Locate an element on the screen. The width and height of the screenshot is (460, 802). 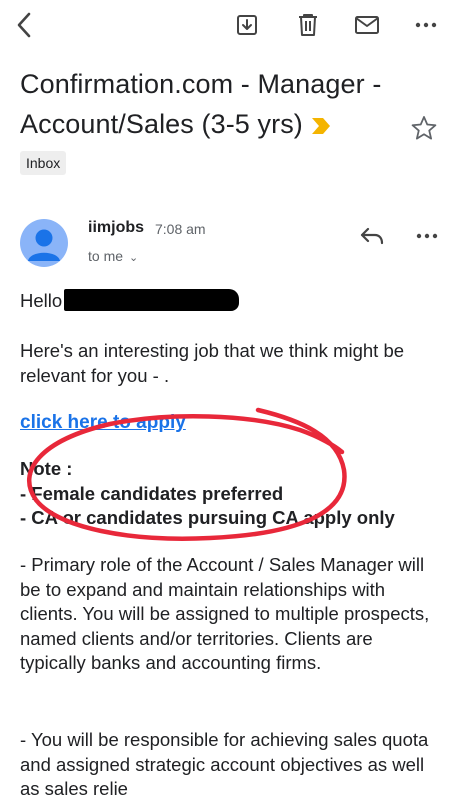
avatar is located at coordinates (44, 243).